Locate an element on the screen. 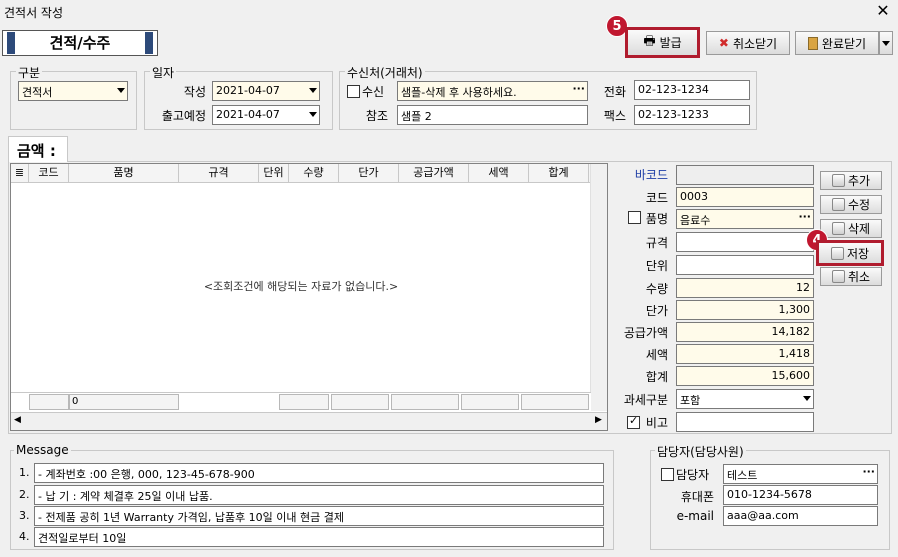 This screenshot has width=898, height=557. barcode-input is located at coordinates (745, 175).